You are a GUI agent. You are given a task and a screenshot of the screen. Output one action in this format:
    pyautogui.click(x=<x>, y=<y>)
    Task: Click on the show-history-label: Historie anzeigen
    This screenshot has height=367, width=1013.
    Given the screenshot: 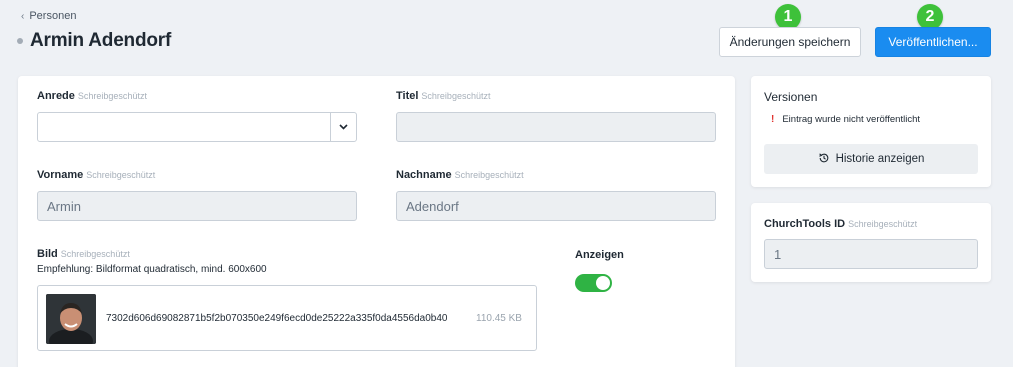 What is the action you would take?
    pyautogui.click(x=880, y=159)
    